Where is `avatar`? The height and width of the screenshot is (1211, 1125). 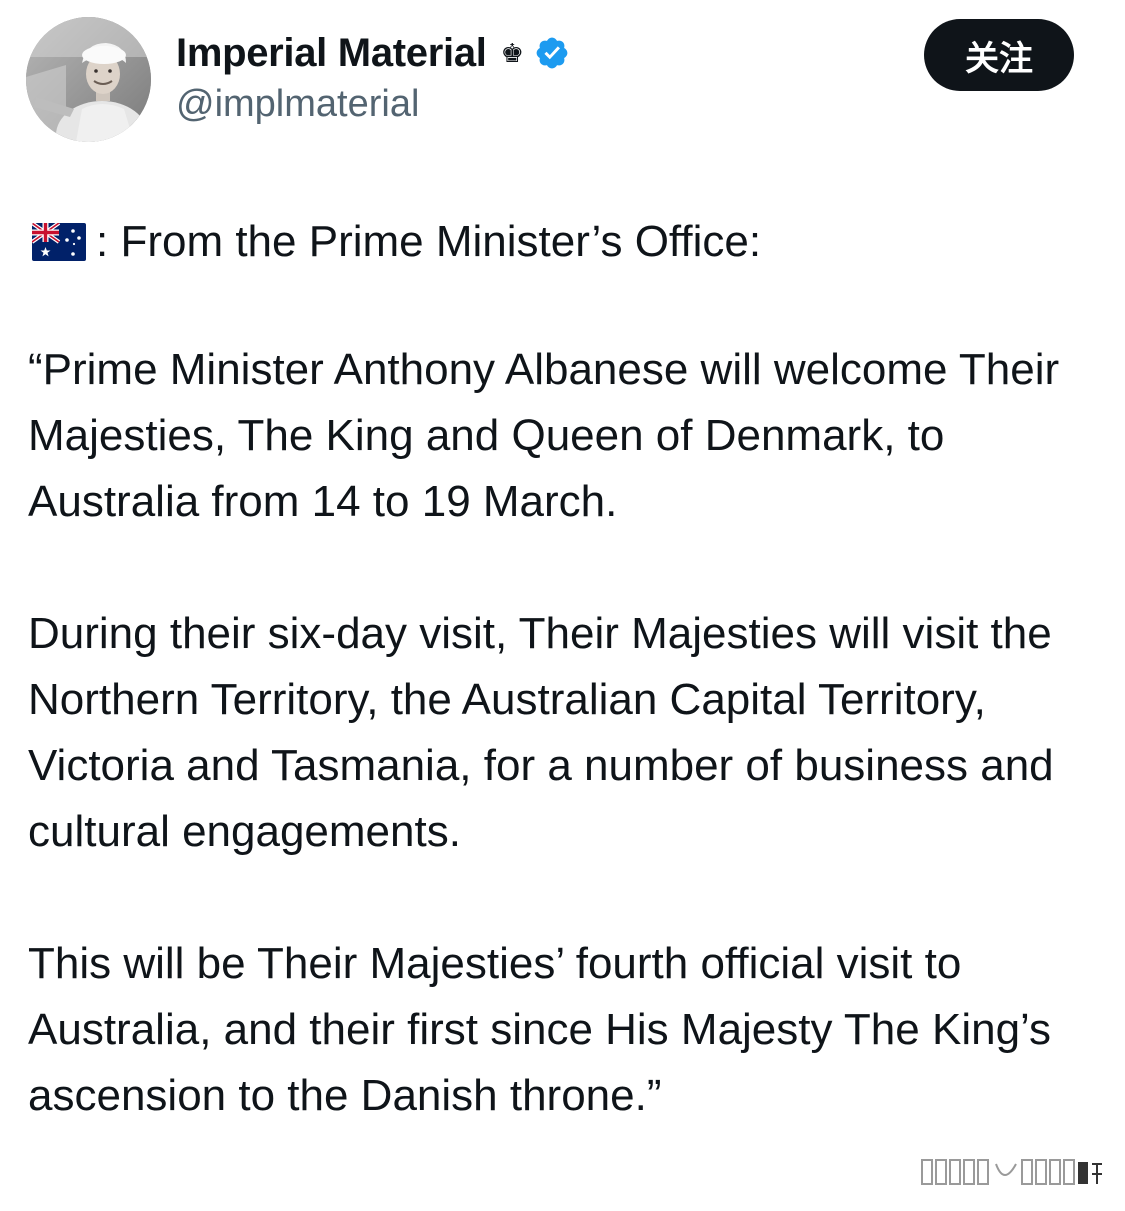
avatar is located at coordinates (88, 79).